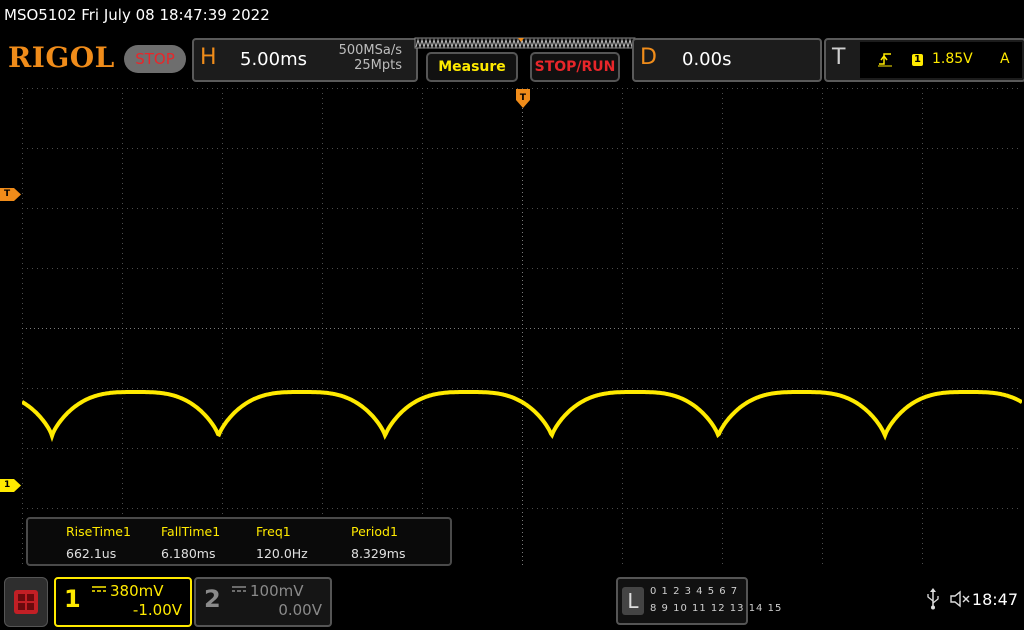  I want to click on ch1-offset: -1.00V, so click(157, 610).